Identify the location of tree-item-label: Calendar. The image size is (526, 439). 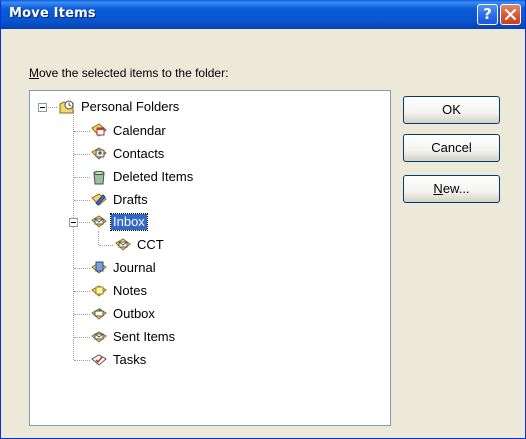
(139, 130).